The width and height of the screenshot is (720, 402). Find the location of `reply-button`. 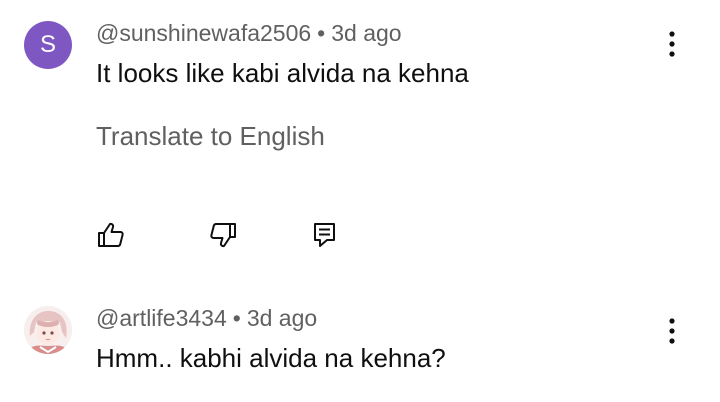

reply-button is located at coordinates (325, 235).